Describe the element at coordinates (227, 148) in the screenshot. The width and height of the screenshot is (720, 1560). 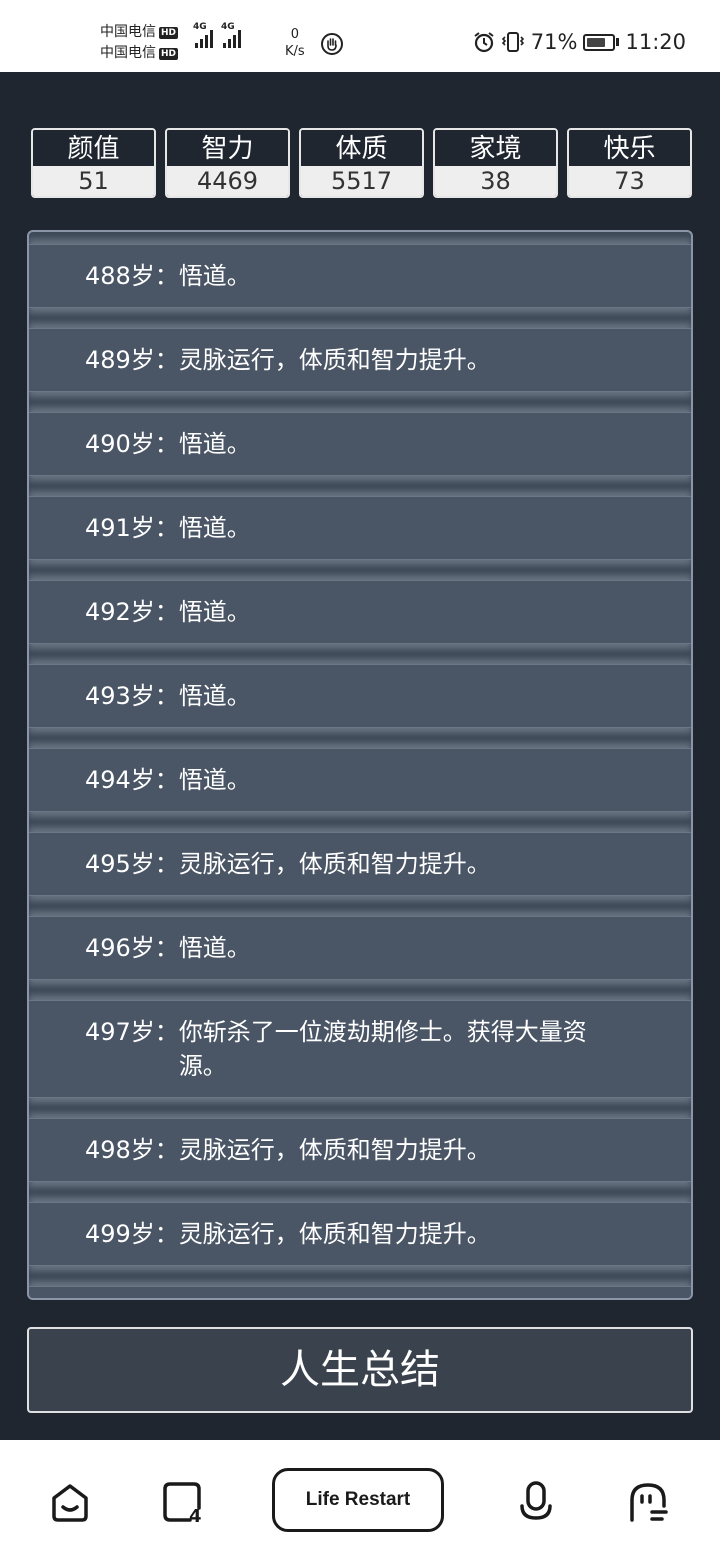
I see `stat-label: 智力` at that location.